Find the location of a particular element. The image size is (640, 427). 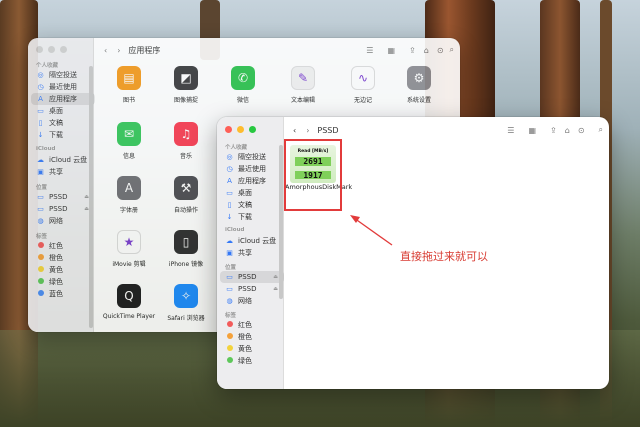

sidebar-item: 蓝色 is located at coordinates (63, 294).